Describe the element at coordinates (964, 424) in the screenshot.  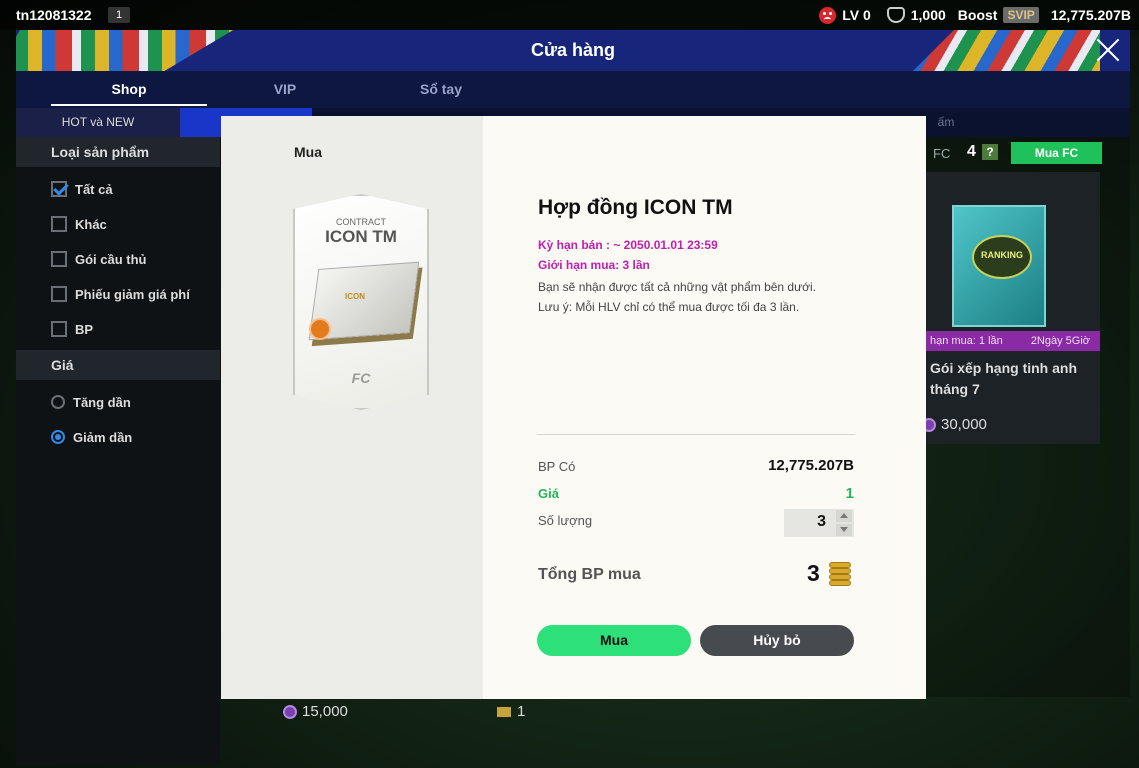
I see `price-value: 30,000` at that location.